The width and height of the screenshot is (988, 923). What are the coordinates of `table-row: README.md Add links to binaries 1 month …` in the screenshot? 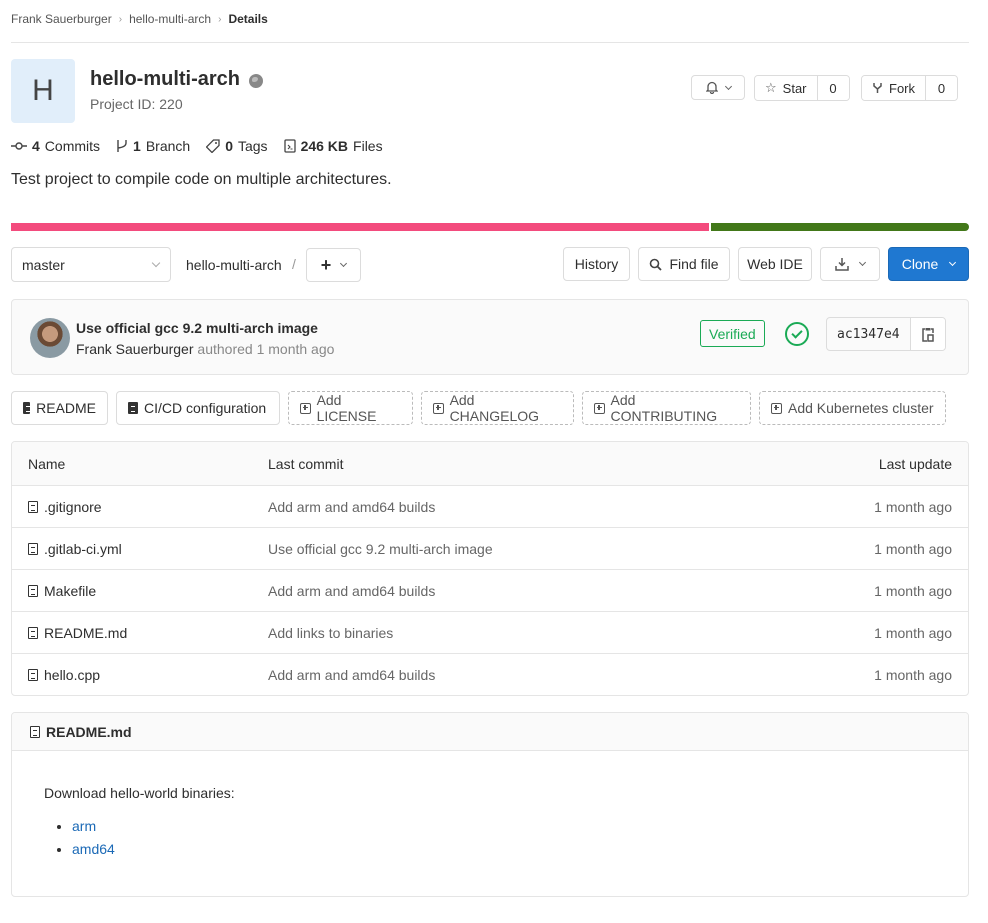 It's located at (490, 632).